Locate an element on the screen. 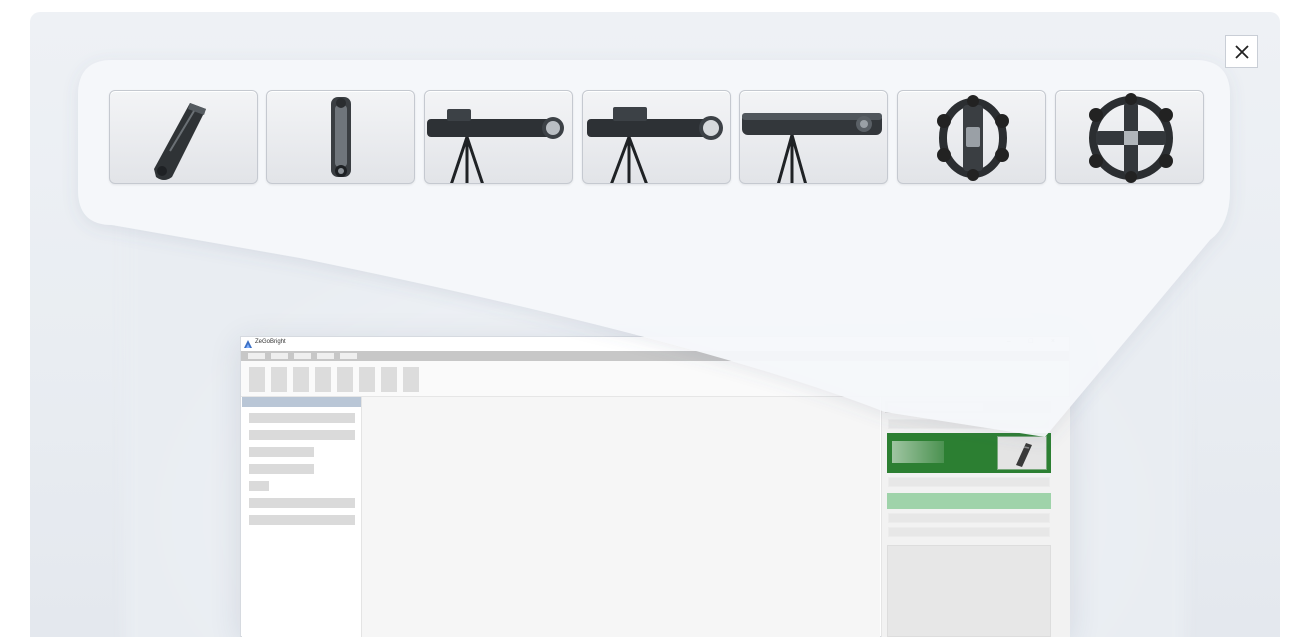  tracker-tripod-3-icon is located at coordinates (812, 148).